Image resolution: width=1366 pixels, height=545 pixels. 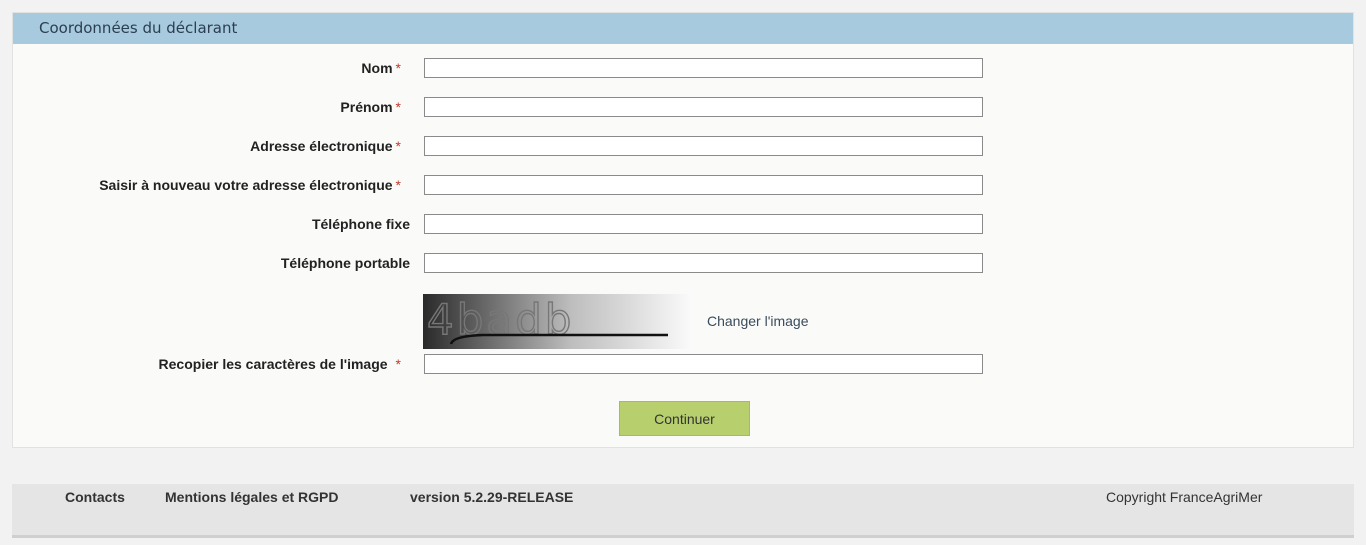 I want to click on field-row-phone-portable: Téléphone portable, so click(x=684, y=263).